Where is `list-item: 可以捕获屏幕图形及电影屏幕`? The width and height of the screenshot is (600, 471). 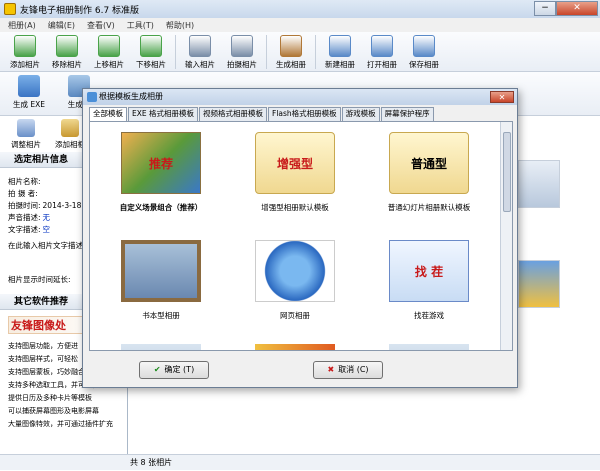 list-item: 可以捕获屏幕图形及电影屏幕 is located at coordinates (53, 411).